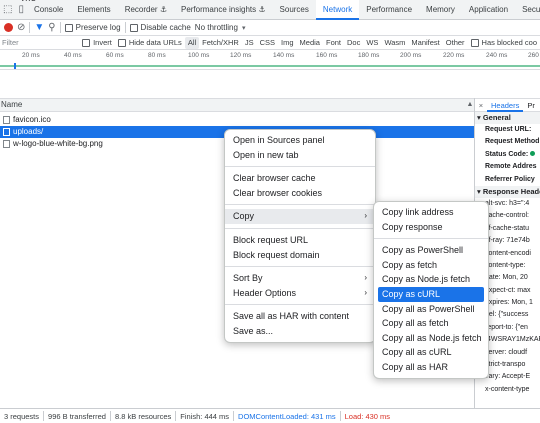  What do you see at coordinates (431, 309) in the screenshot?
I see `menu-item-copy-all-as-powershell: Copy all as PowerShell` at bounding box center [431, 309].